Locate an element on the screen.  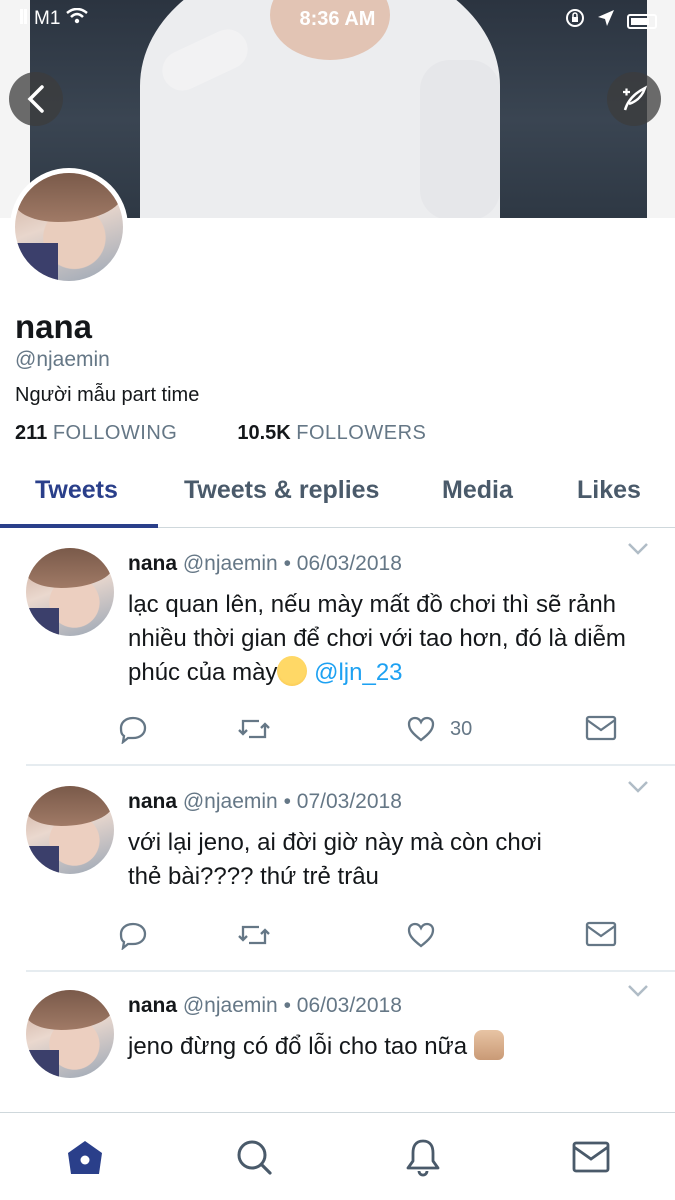
tweet-actions is located at coordinates (337, 938).